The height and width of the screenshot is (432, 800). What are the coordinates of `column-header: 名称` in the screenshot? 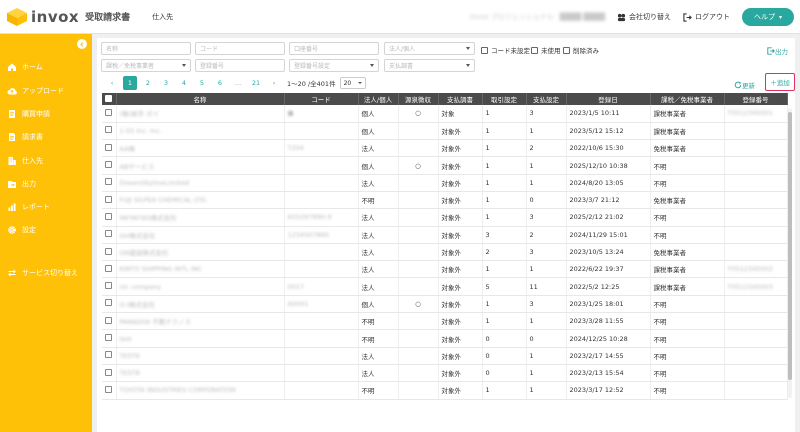 It's located at (200, 99).